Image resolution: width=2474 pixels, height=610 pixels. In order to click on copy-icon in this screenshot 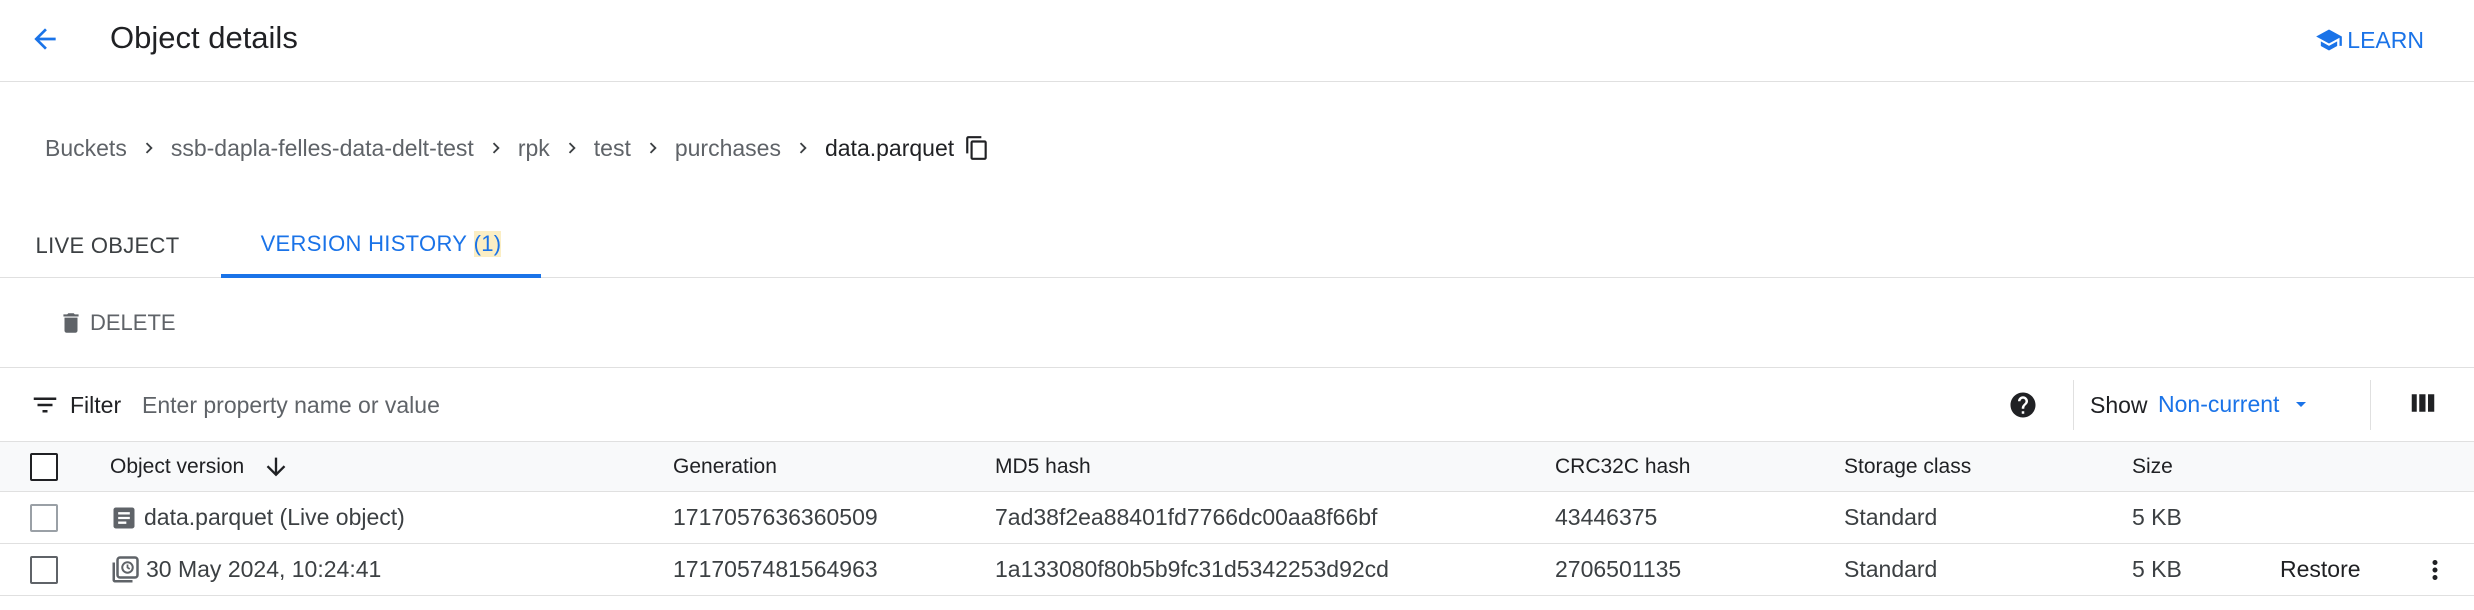, I will do `click(977, 148)`.